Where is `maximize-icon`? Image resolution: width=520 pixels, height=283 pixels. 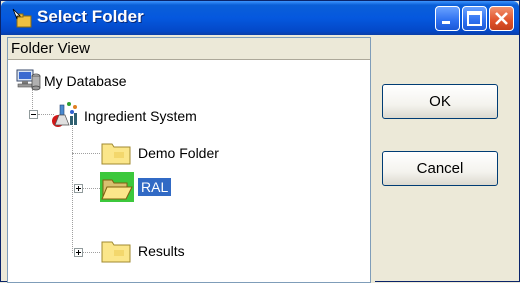 maximize-icon is located at coordinates (474, 18).